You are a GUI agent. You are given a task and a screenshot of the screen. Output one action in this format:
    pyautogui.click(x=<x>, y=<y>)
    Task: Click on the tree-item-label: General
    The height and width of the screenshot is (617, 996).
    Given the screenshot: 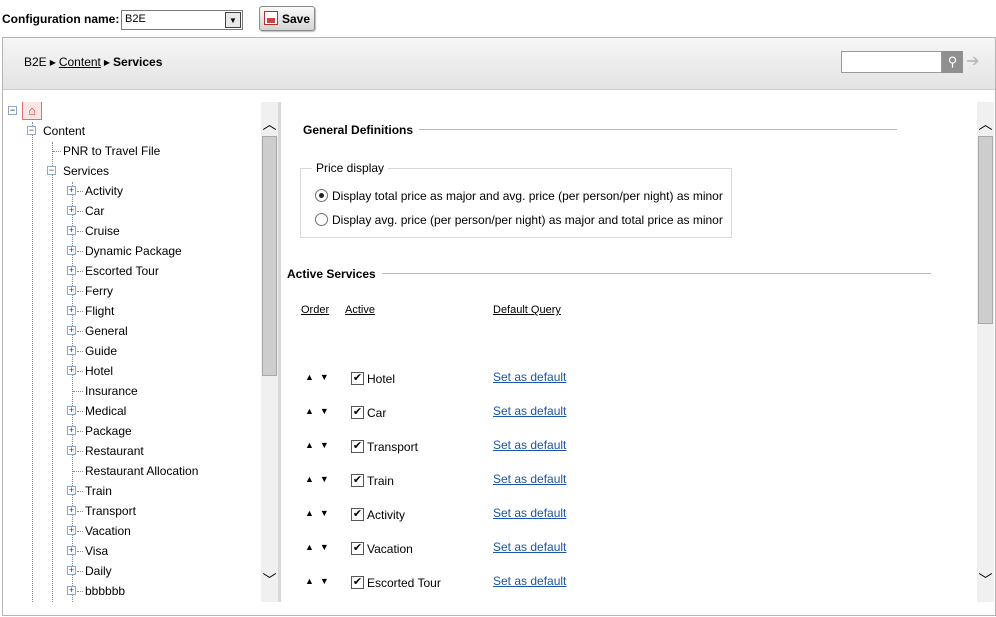 What is the action you would take?
    pyautogui.click(x=106, y=331)
    